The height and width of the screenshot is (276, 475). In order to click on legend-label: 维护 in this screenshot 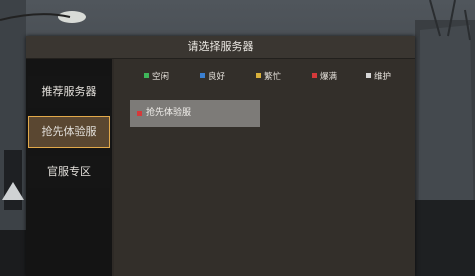, I will do `click(383, 77)`.